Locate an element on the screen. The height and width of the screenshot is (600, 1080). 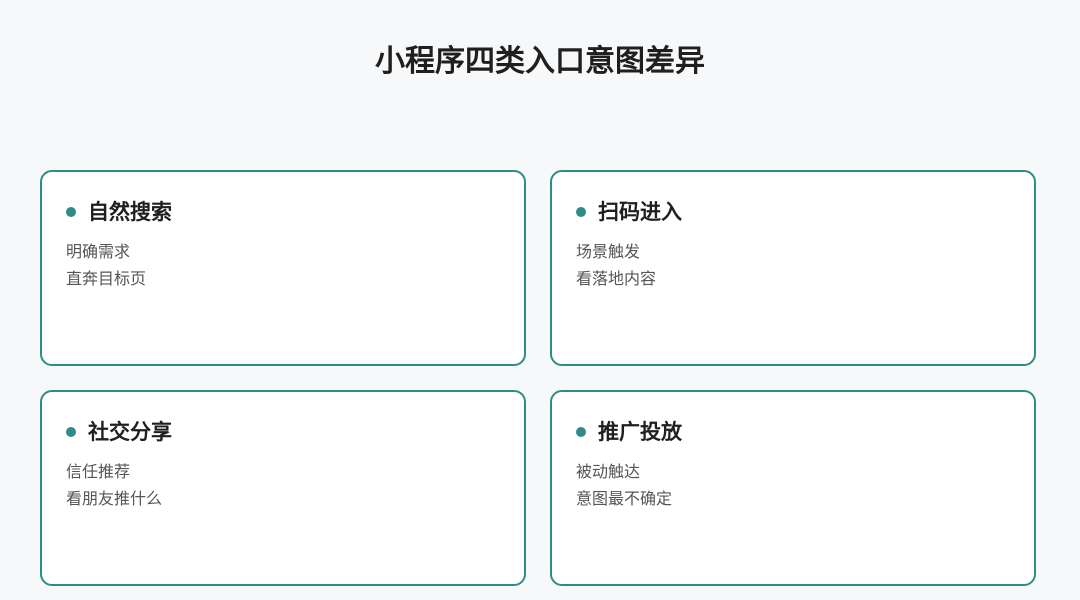
card-scan-code: 扫码进入 场景触发 看落地内容 is located at coordinates (793, 268).